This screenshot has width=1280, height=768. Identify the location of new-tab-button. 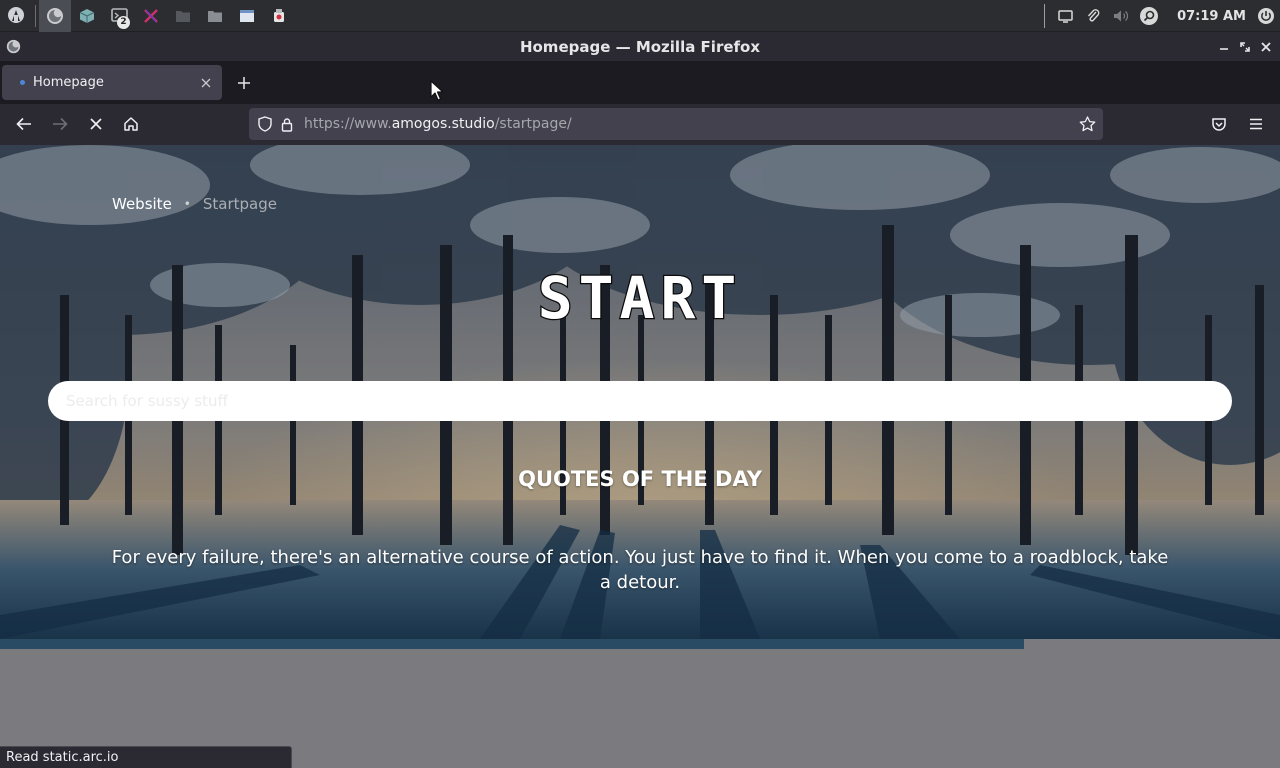
(244, 83).